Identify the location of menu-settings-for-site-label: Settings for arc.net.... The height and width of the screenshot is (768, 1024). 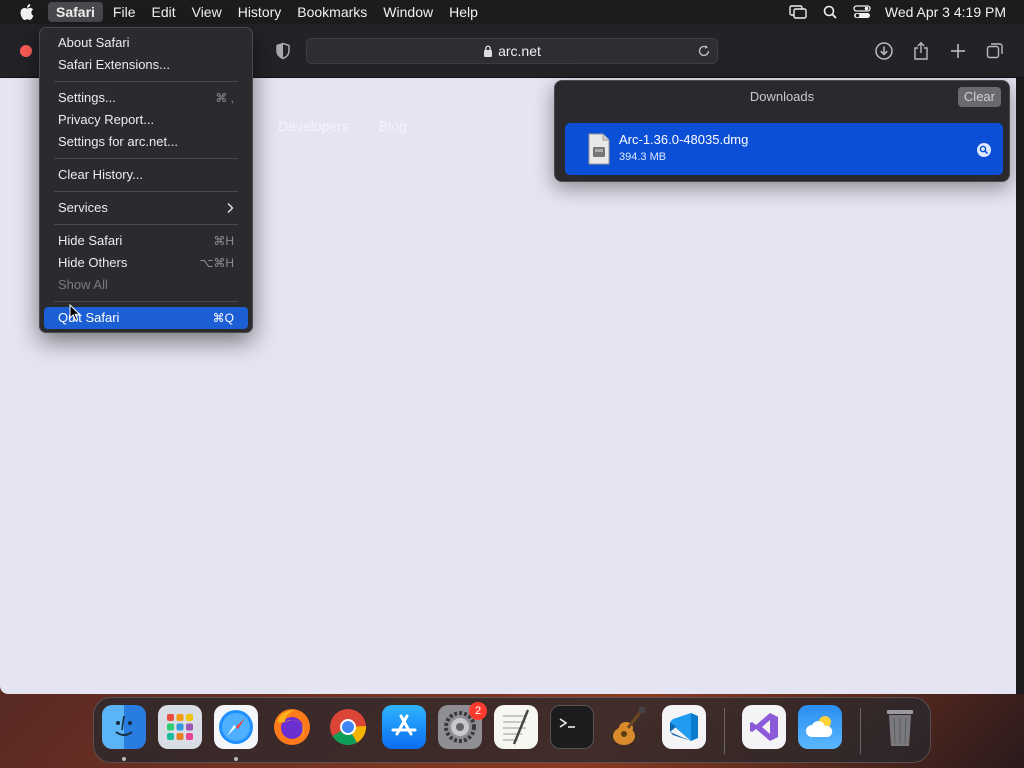
(118, 141).